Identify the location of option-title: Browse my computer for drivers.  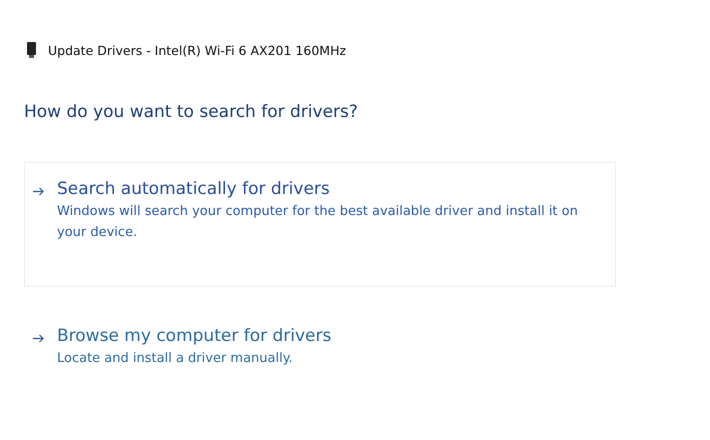
(194, 336).